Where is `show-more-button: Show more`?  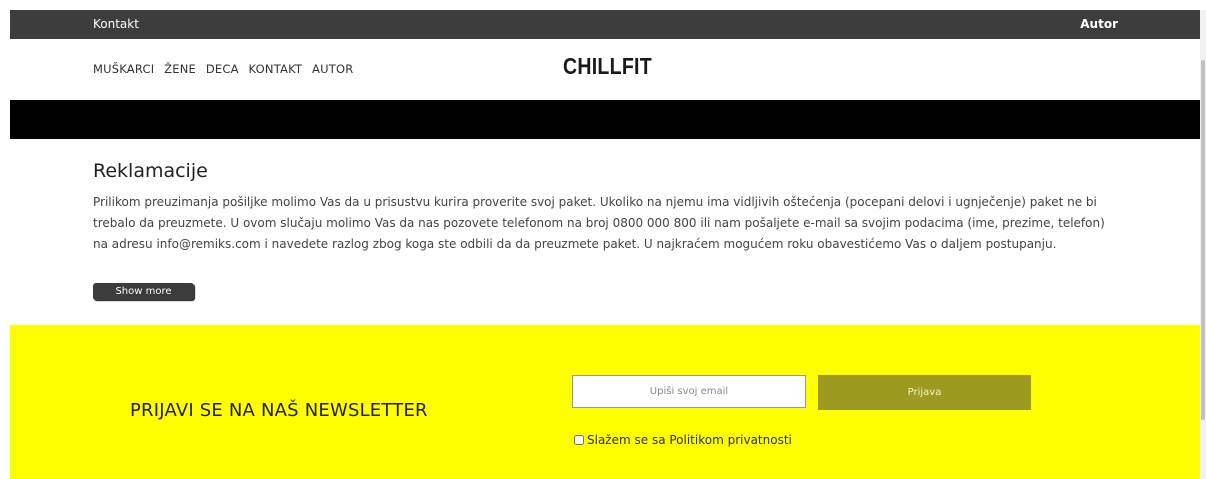
show-more-button: Show more is located at coordinates (143, 291).